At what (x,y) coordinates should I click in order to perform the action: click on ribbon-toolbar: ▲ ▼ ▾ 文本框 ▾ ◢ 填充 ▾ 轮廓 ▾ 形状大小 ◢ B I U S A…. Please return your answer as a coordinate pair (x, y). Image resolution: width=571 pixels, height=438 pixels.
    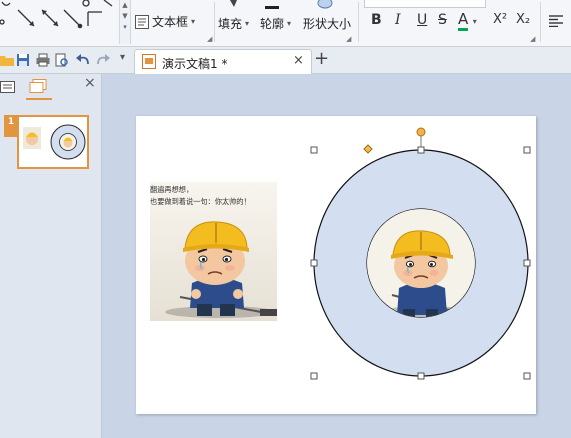
    Looking at the image, I should click on (285, 23).